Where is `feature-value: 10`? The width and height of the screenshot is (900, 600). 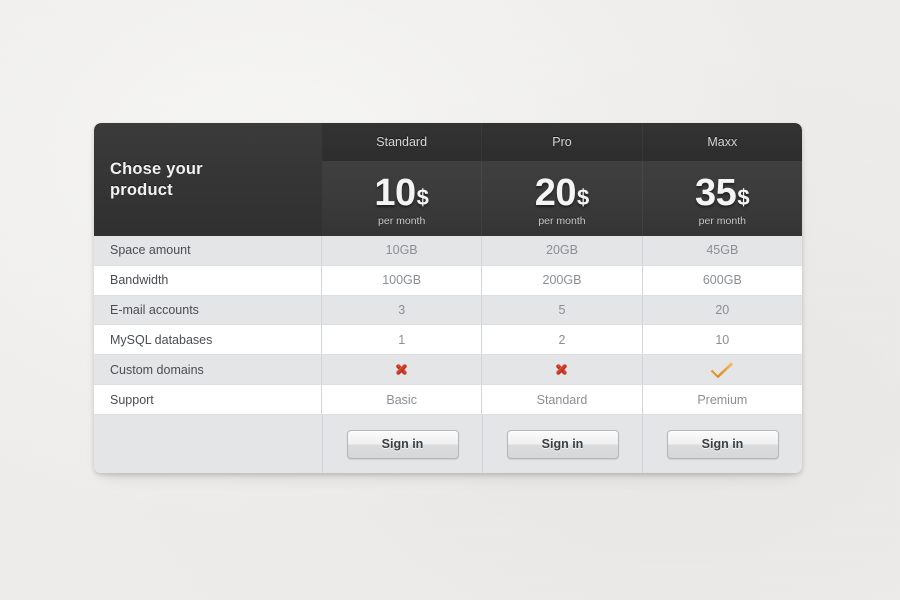
feature-value: 10 is located at coordinates (722, 339).